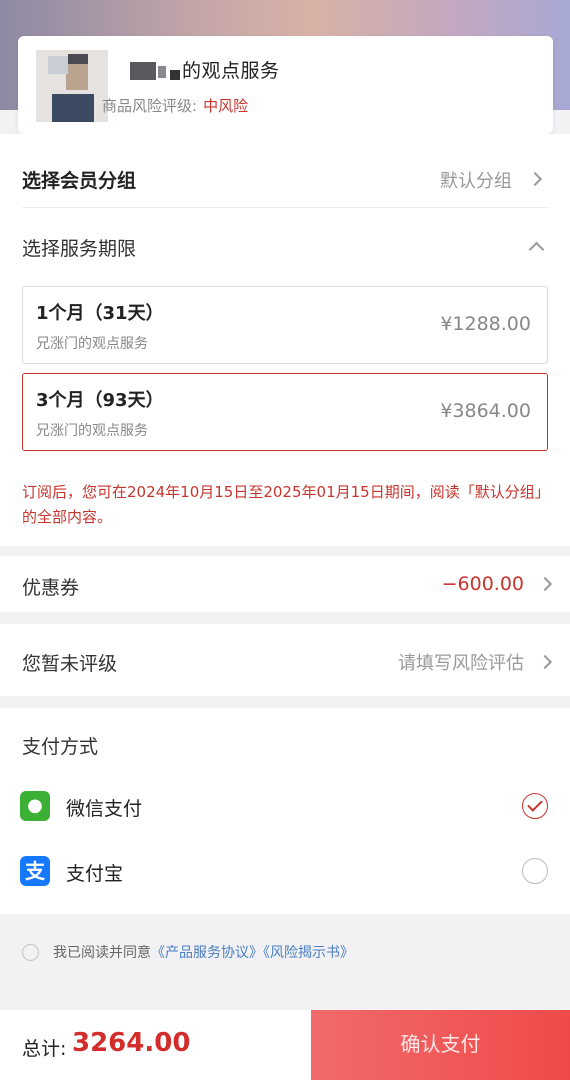  What do you see at coordinates (60, 747) in the screenshot?
I see `payment-title: 支付方式` at bounding box center [60, 747].